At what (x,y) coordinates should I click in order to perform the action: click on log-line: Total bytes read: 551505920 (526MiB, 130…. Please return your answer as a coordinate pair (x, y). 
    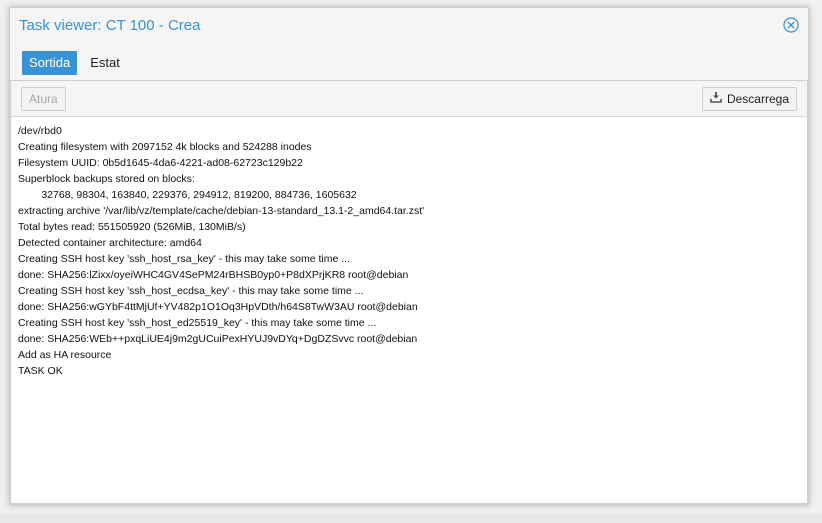
    Looking at the image, I should click on (132, 227).